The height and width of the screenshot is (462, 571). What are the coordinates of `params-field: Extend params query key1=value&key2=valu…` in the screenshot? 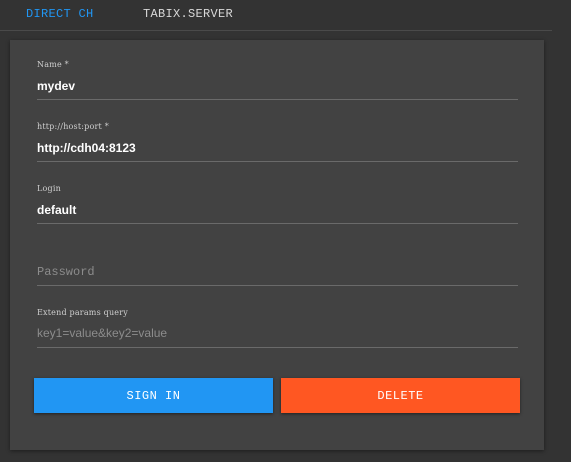 It's located at (277, 327).